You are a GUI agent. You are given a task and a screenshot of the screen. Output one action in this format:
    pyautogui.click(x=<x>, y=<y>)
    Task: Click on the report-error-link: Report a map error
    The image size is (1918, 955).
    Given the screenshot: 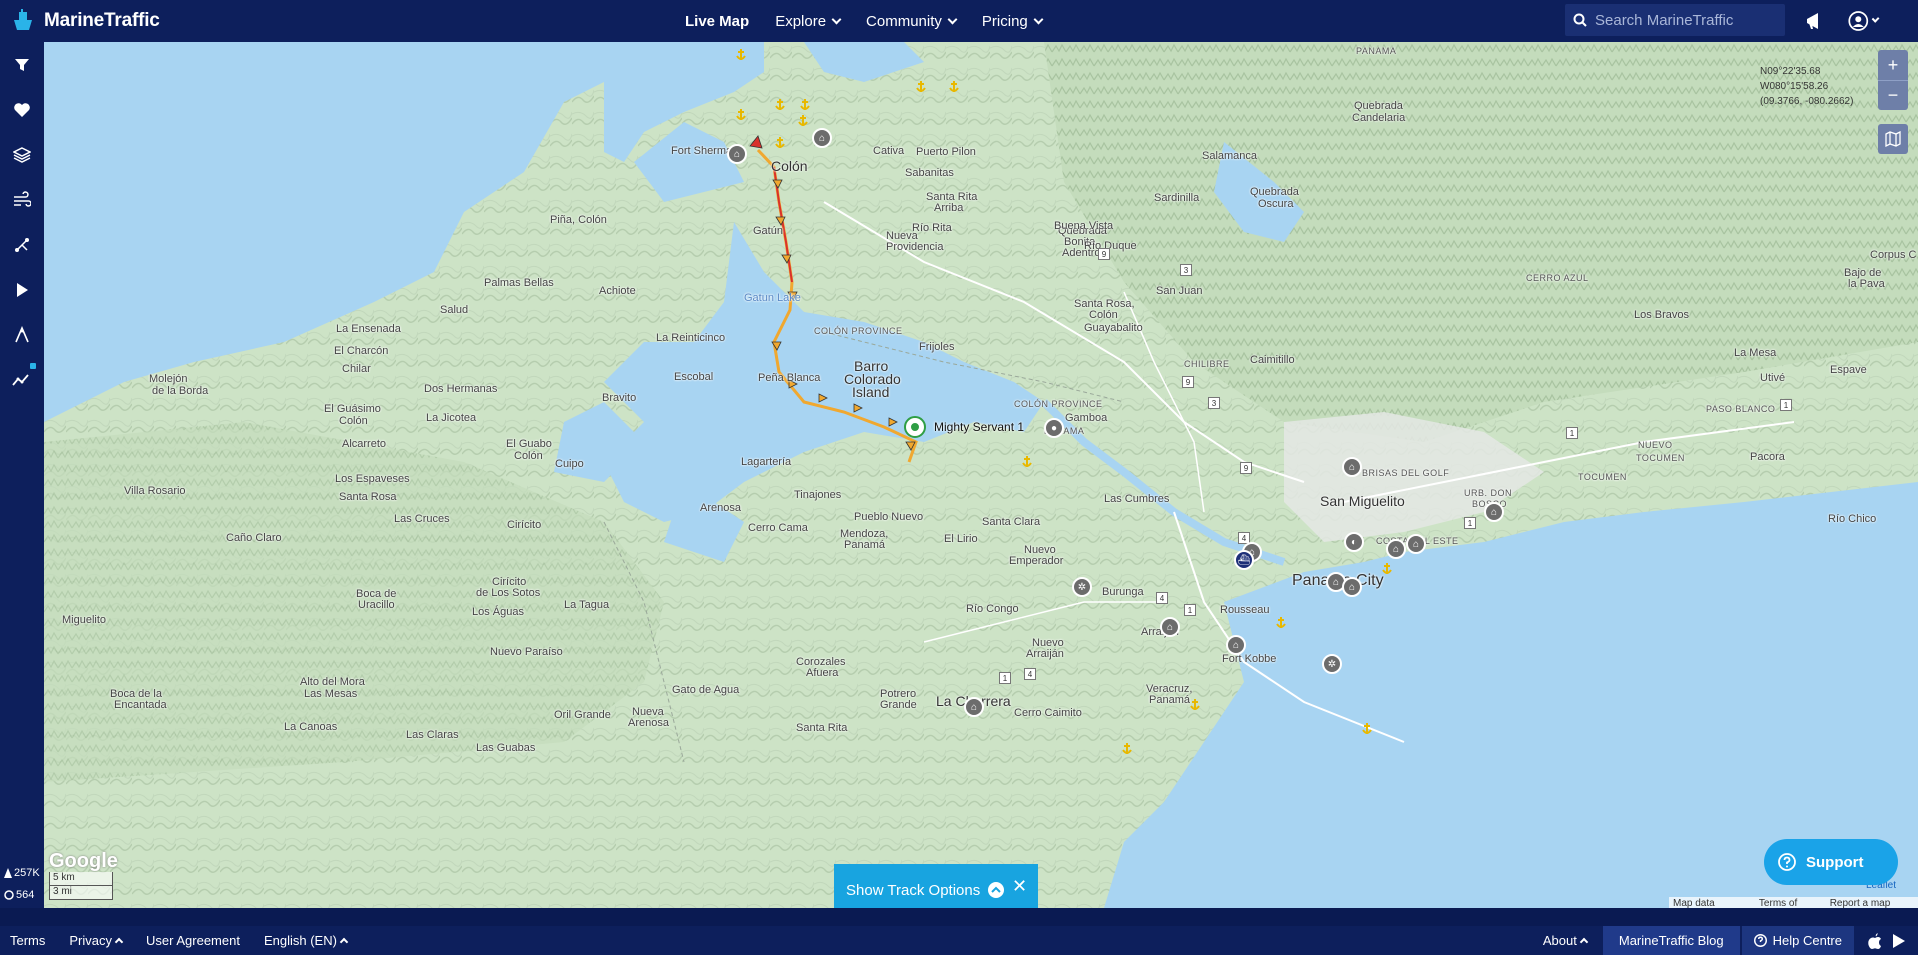 What is the action you would take?
    pyautogui.click(x=1872, y=903)
    